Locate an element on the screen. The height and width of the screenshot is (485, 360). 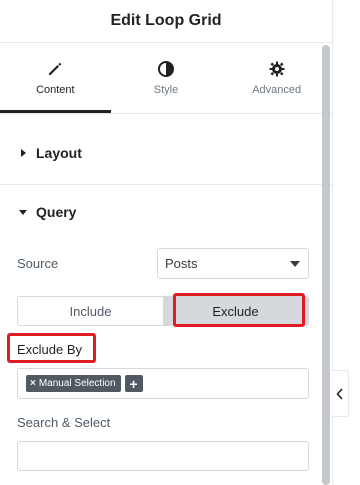
chevron-down-icon is located at coordinates (295, 264).